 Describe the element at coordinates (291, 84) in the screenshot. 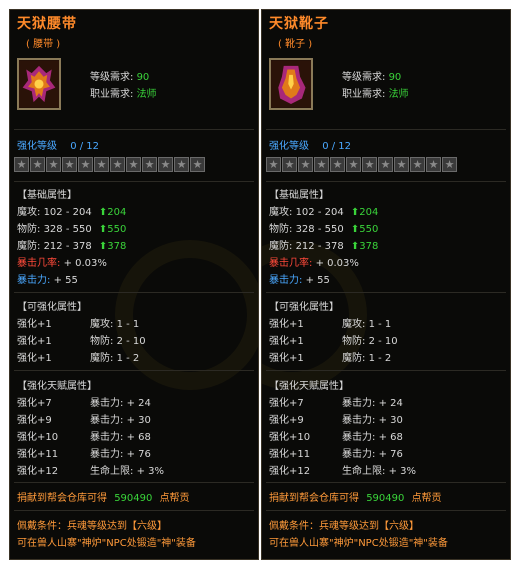

I see `boots-icon` at that location.